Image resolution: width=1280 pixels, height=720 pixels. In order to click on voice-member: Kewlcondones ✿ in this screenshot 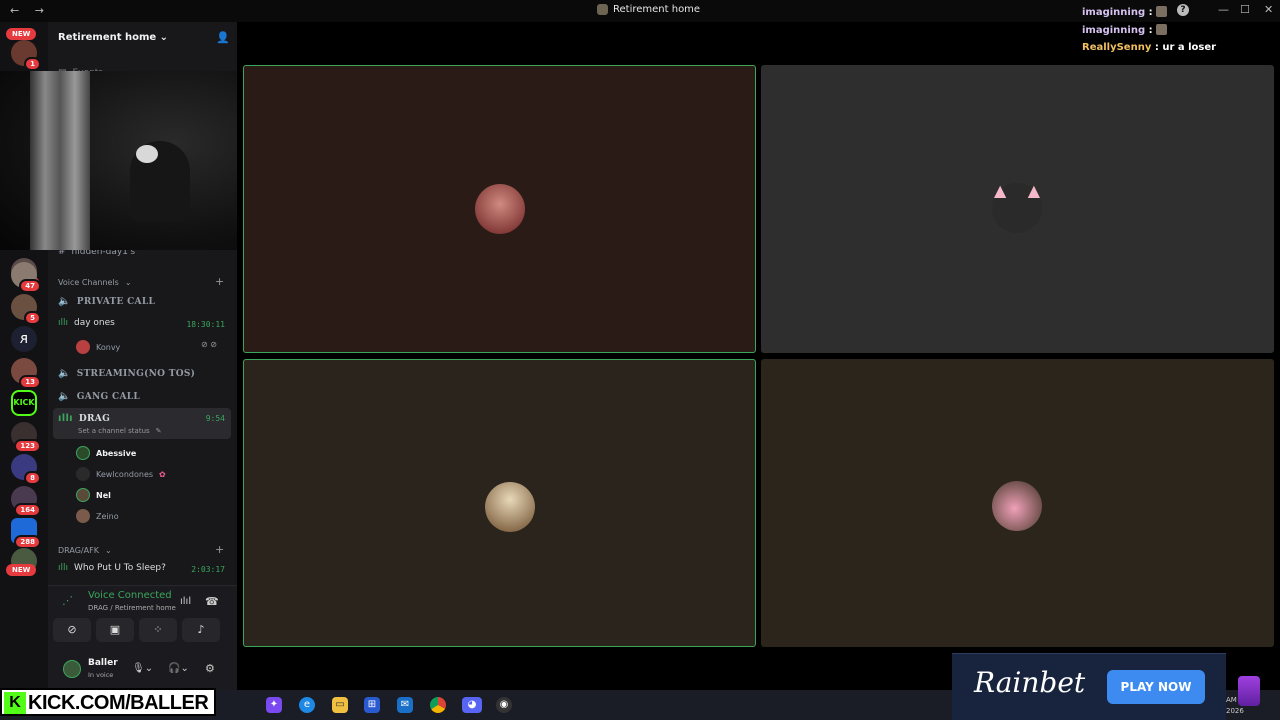, I will do `click(121, 474)`.